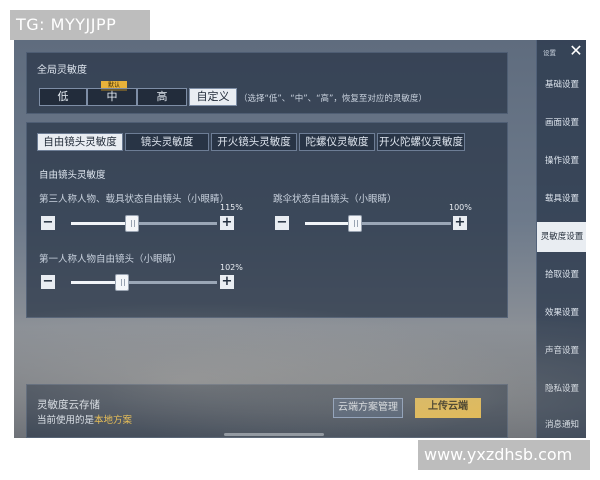 This screenshot has width=600, height=480. I want to click on preset-medium-button: 中, so click(112, 97).